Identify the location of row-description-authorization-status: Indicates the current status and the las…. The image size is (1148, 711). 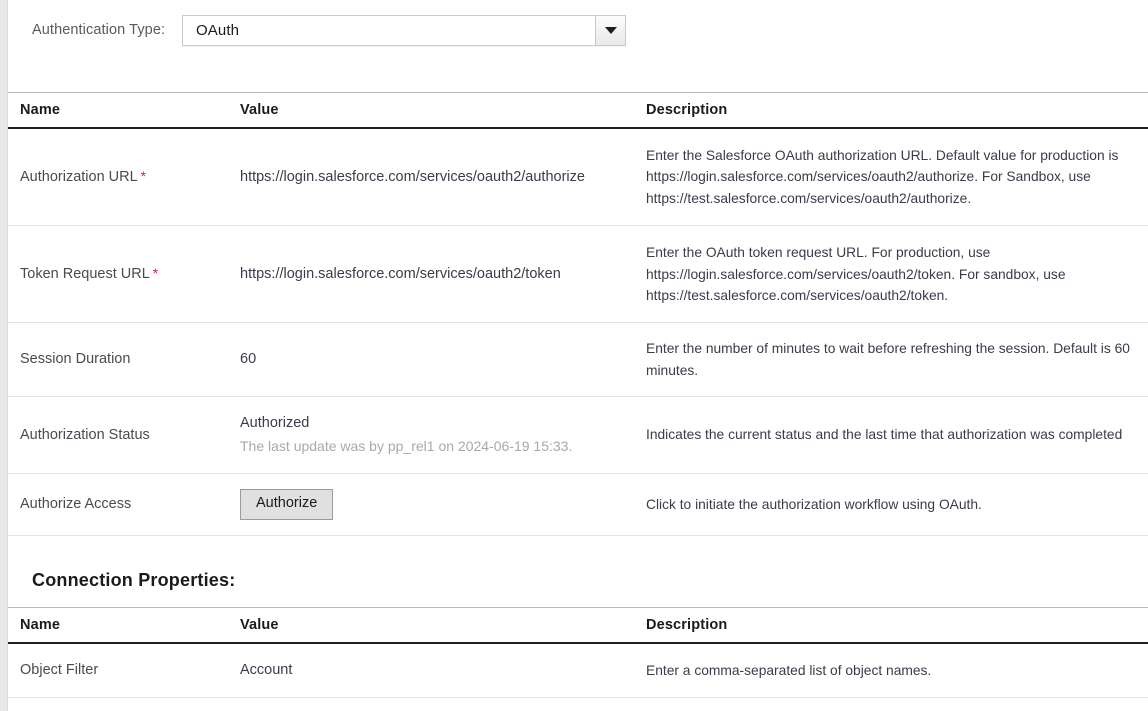
(893, 435).